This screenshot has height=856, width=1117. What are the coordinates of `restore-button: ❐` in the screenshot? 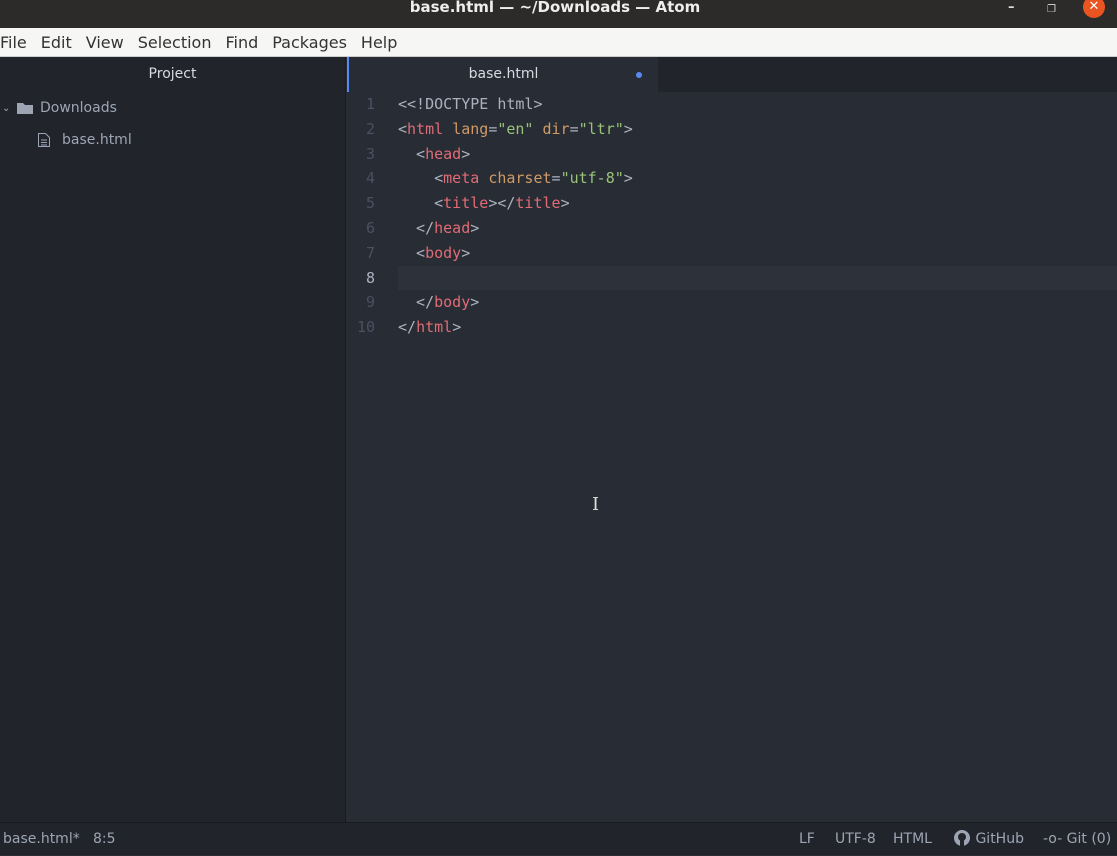 It's located at (1051, 10).